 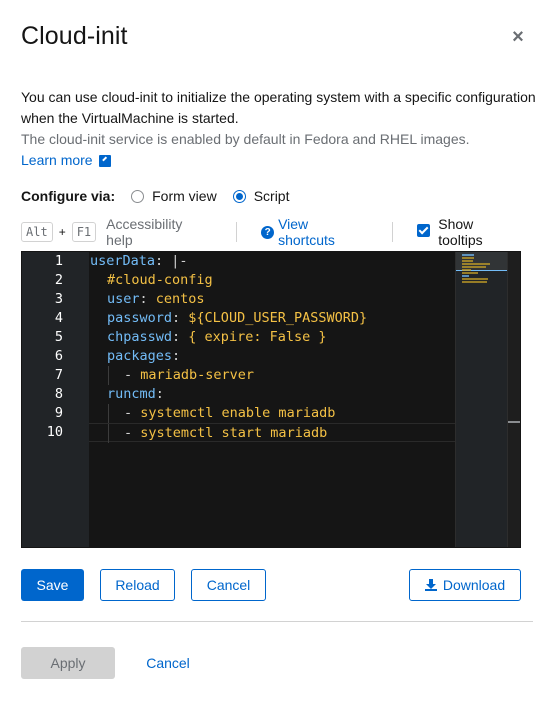 I want to click on kbd-plus: +, so click(x=62, y=232).